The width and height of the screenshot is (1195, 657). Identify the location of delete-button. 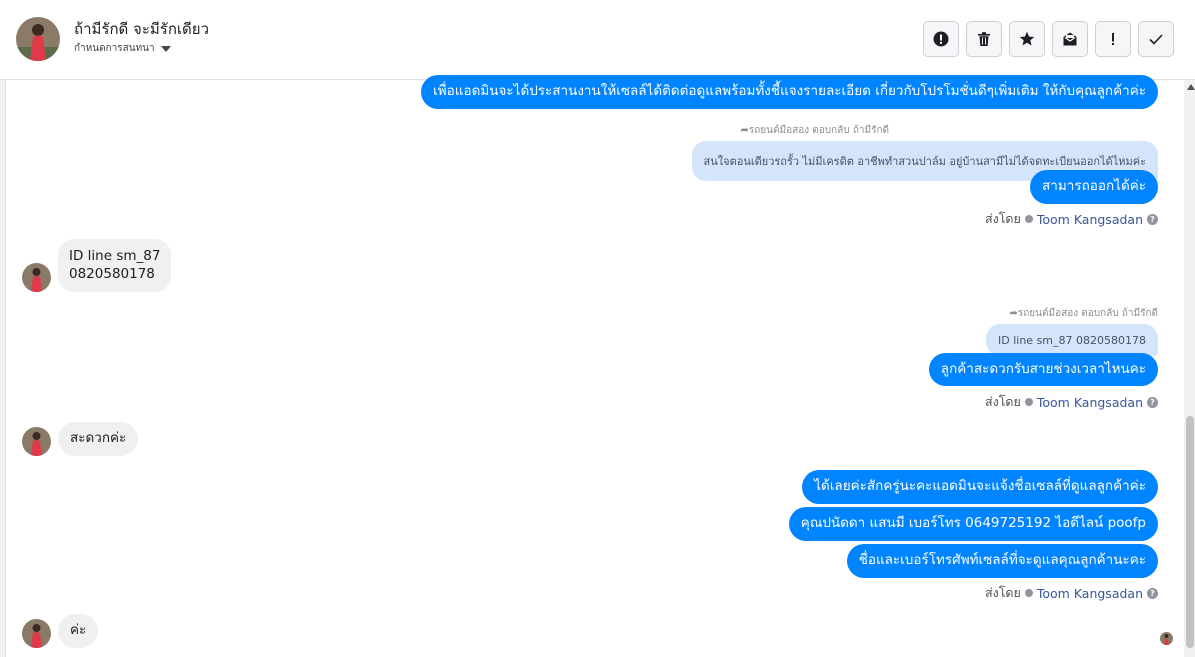
(984, 39).